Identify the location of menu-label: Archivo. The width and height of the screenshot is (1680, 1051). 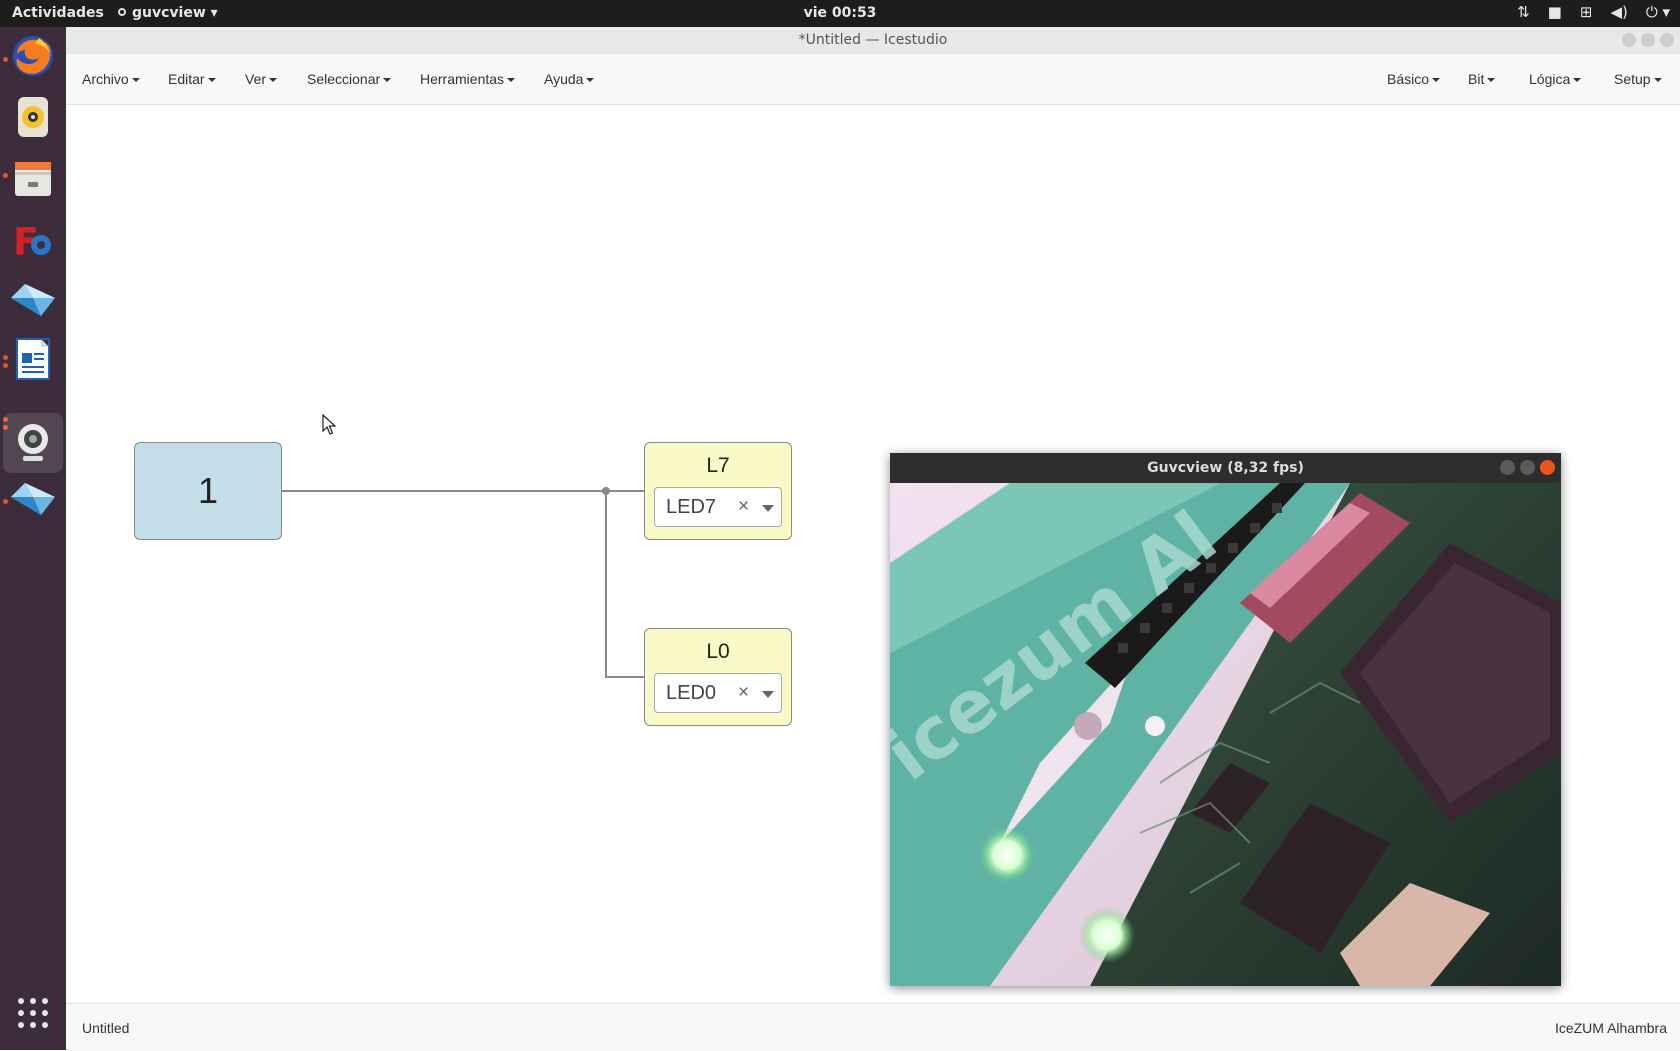
(105, 79).